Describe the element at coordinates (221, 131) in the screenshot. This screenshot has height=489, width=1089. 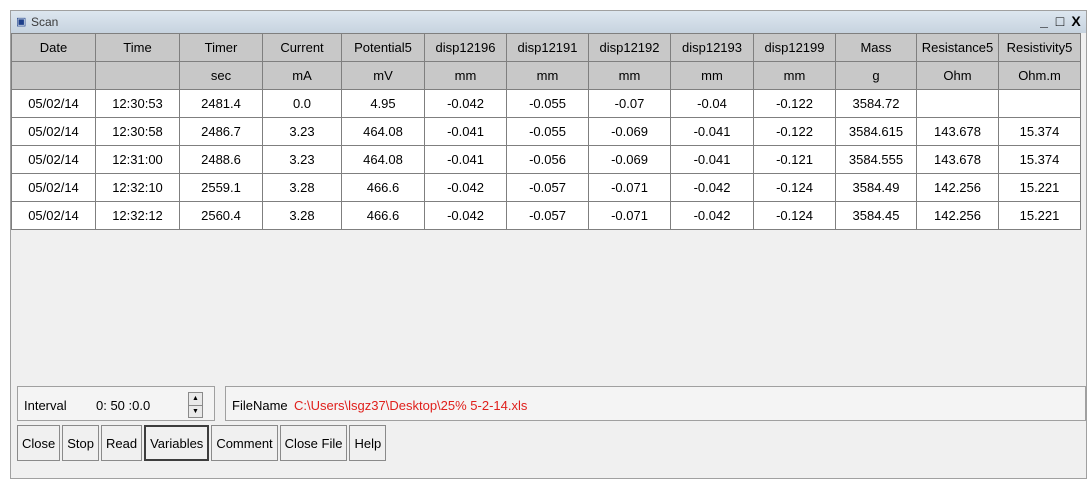
I see `table-cell: 2486.7` at that location.